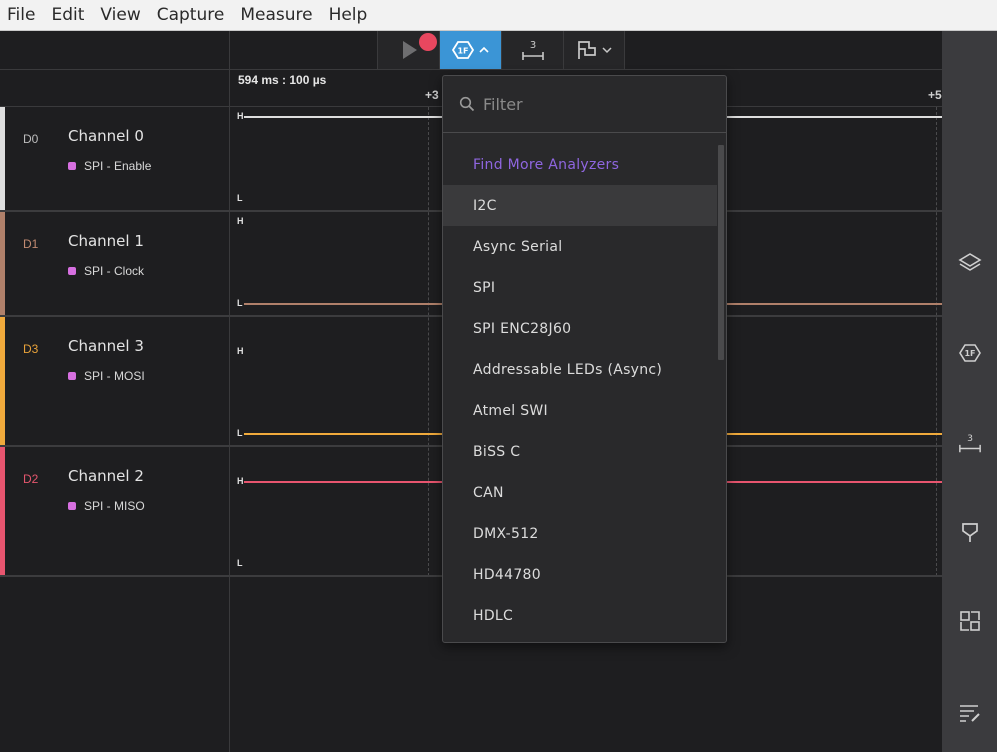  I want to click on sidebar-timing-button: 3, so click(970, 443).